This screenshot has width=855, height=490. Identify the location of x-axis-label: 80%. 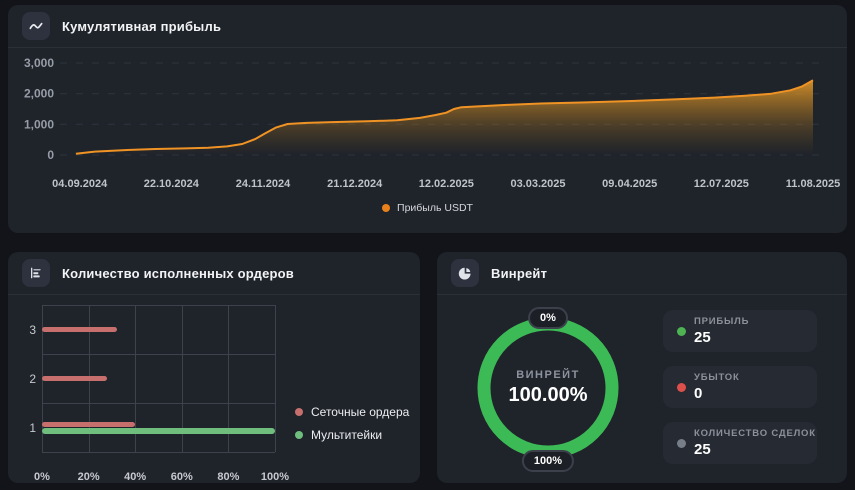
(228, 477).